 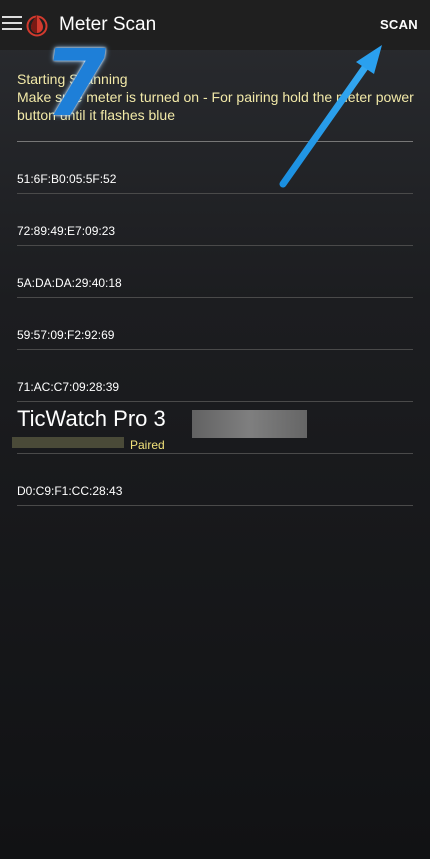 I want to click on paired-status-label: Paired, so click(x=147, y=445).